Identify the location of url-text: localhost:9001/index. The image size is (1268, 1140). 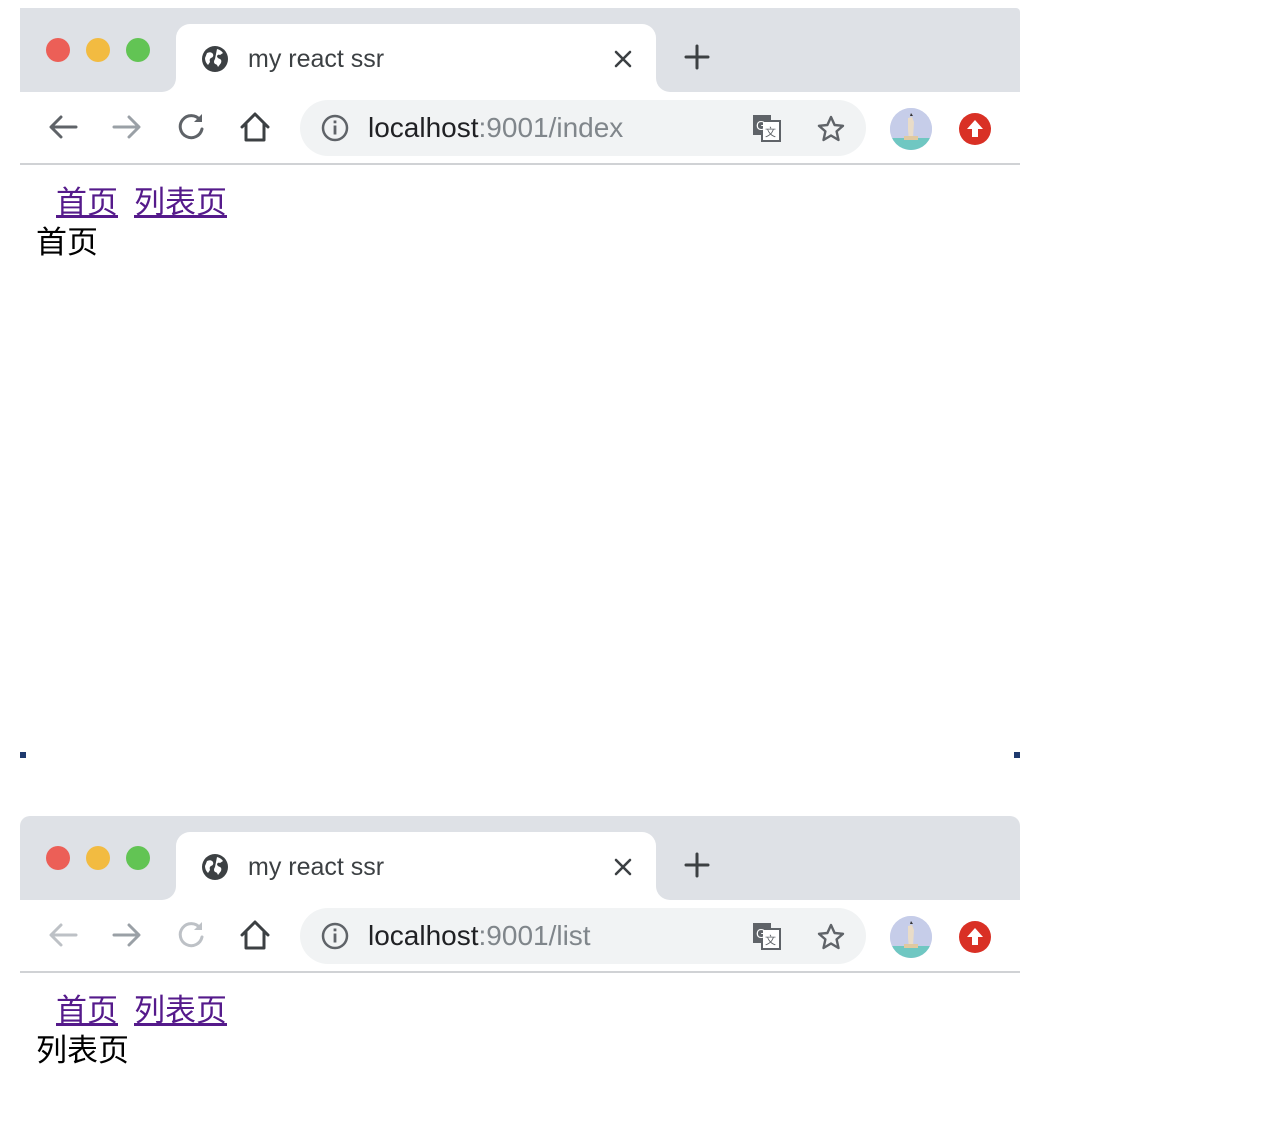
(495, 128).